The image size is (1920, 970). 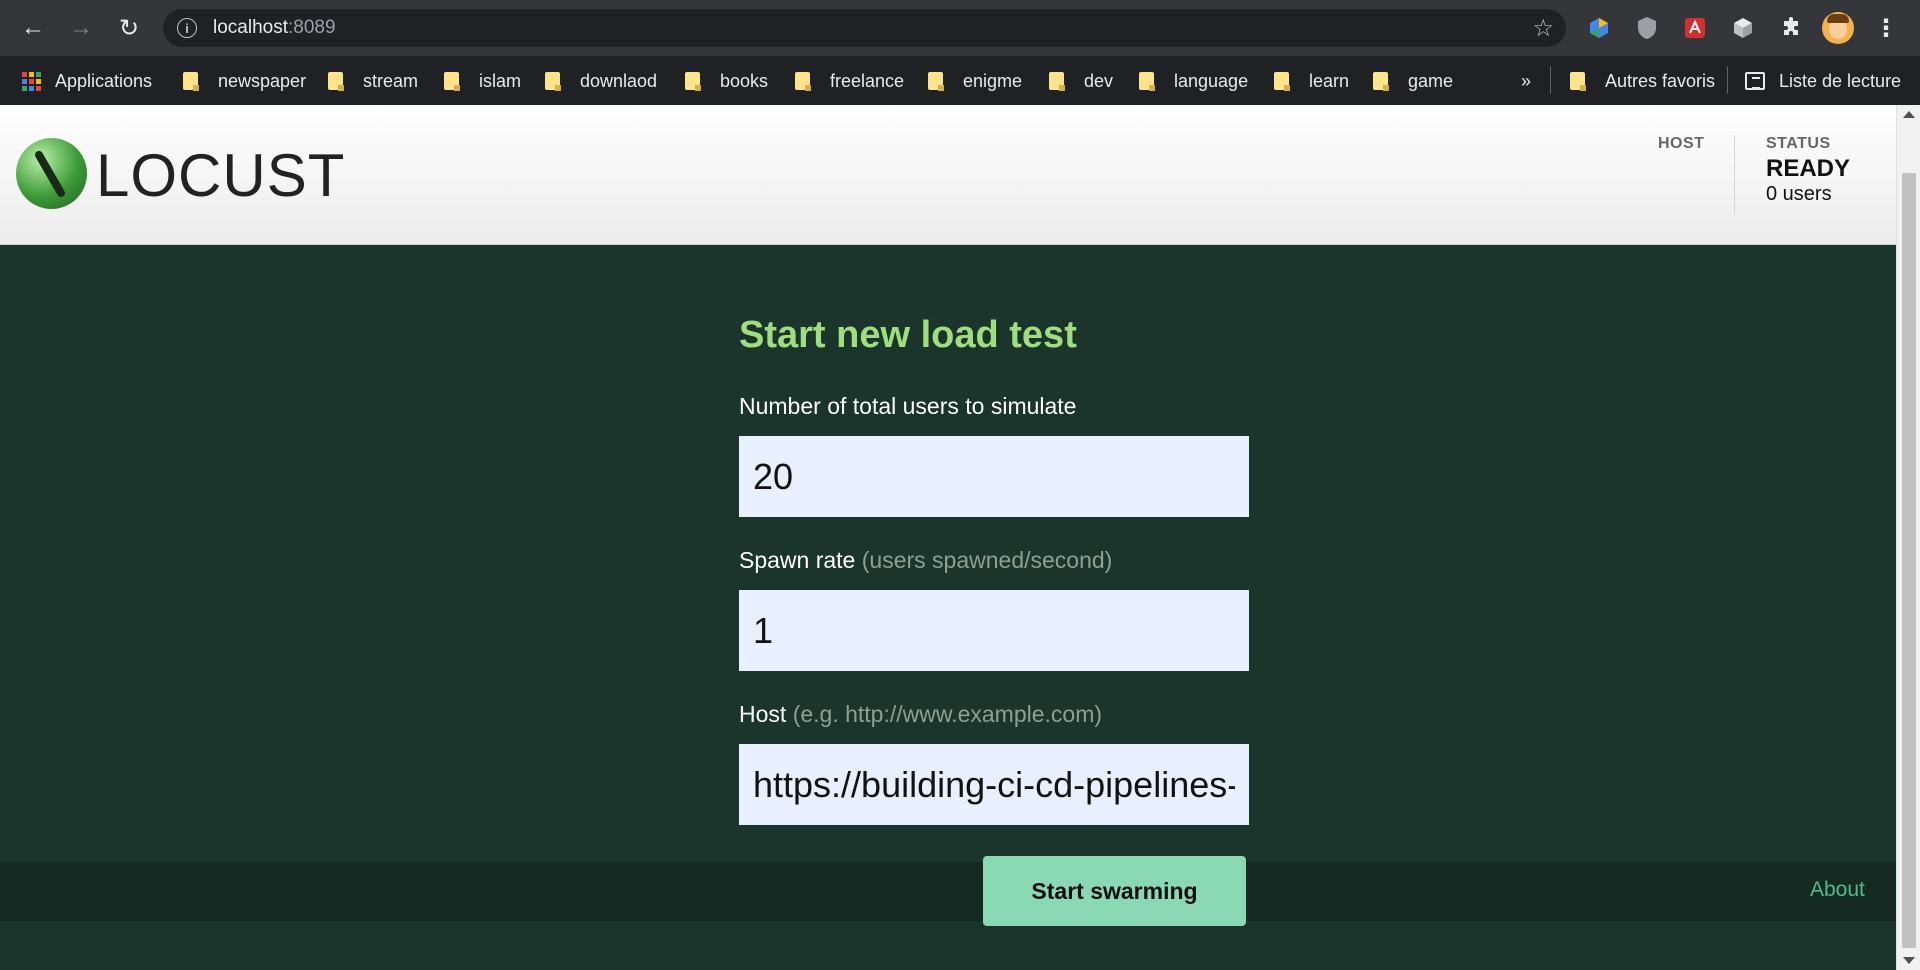 I want to click on bookmark-folder-game: game, so click(x=1413, y=81).